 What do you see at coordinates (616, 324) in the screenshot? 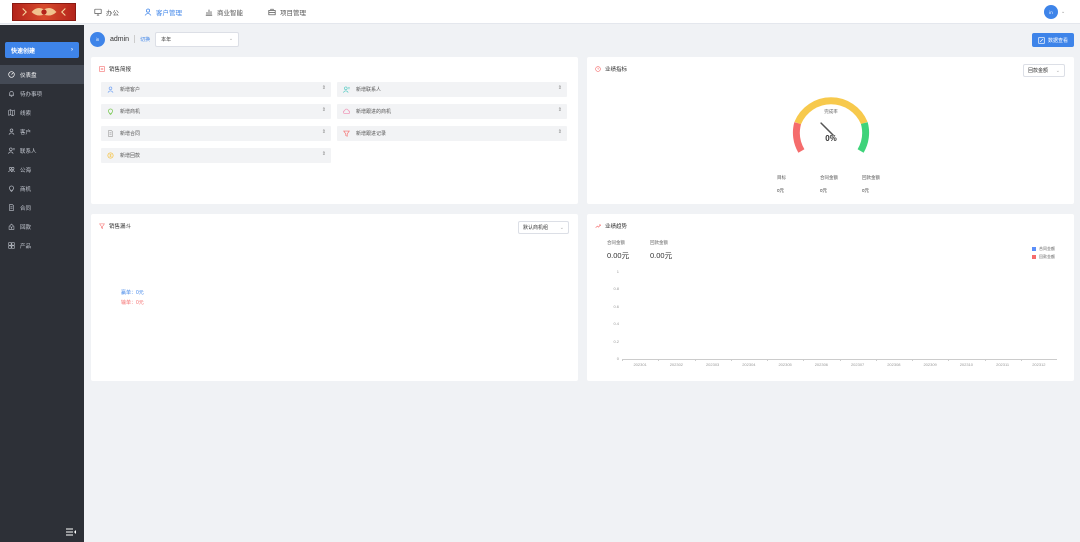
I see `y-tick-label: 0.4` at bounding box center [616, 324].